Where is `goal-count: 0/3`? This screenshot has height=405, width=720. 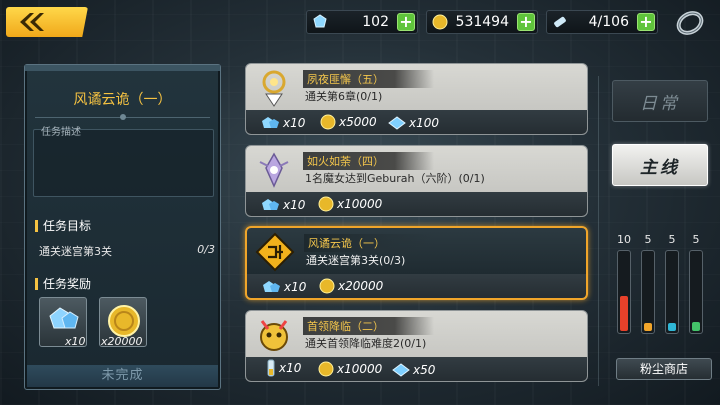 goal-count: 0/3 is located at coordinates (206, 249).